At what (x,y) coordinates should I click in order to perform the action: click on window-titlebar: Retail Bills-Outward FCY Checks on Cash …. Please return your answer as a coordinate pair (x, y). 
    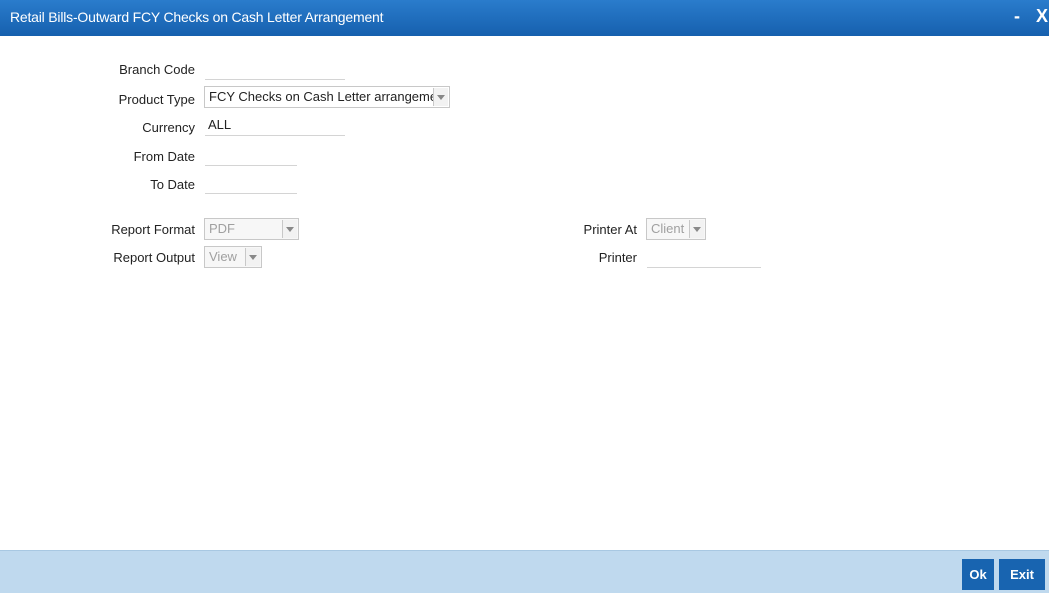
    Looking at the image, I should click on (524, 18).